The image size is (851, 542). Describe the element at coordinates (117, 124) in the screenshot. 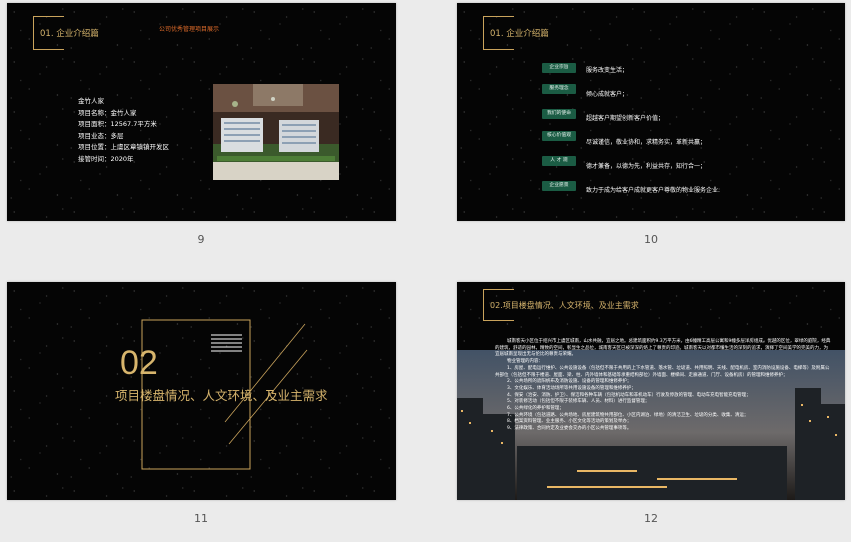

I see `info-line: 项目面积：12567.7平方米` at that location.